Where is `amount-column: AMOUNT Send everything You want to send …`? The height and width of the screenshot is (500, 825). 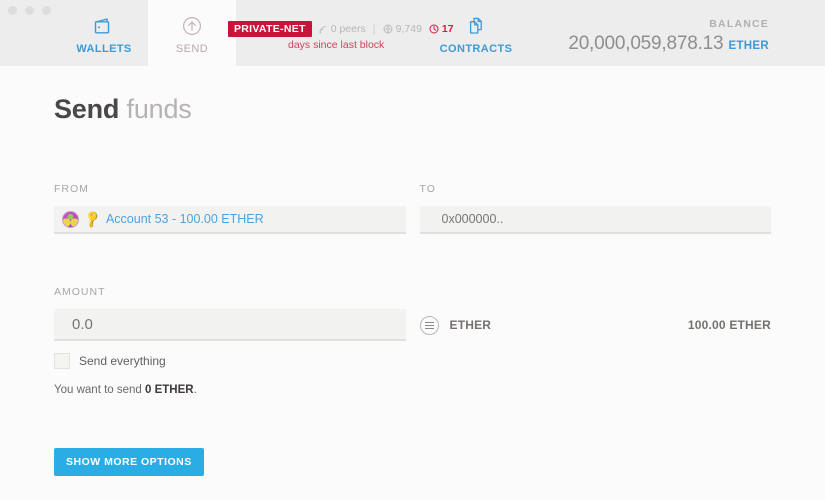 amount-column: AMOUNT Send everything You want to send … is located at coordinates (230, 341).